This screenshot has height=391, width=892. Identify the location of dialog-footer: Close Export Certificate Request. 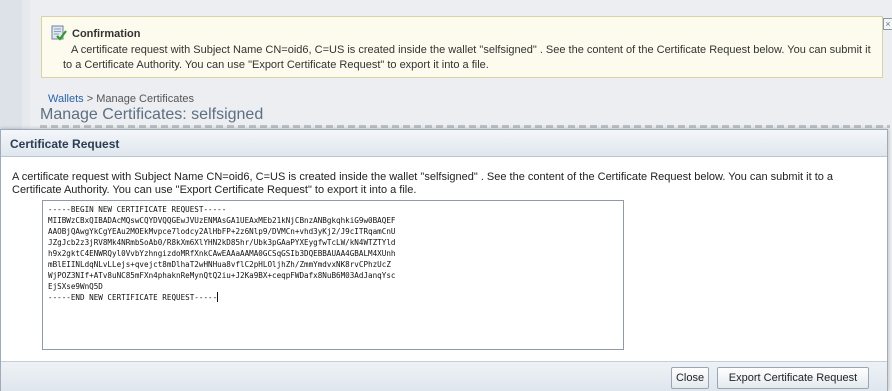
(444, 376).